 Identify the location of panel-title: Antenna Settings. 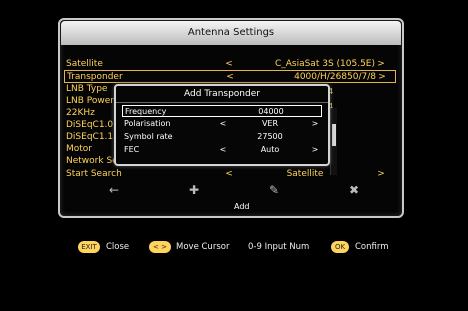
(231, 33).